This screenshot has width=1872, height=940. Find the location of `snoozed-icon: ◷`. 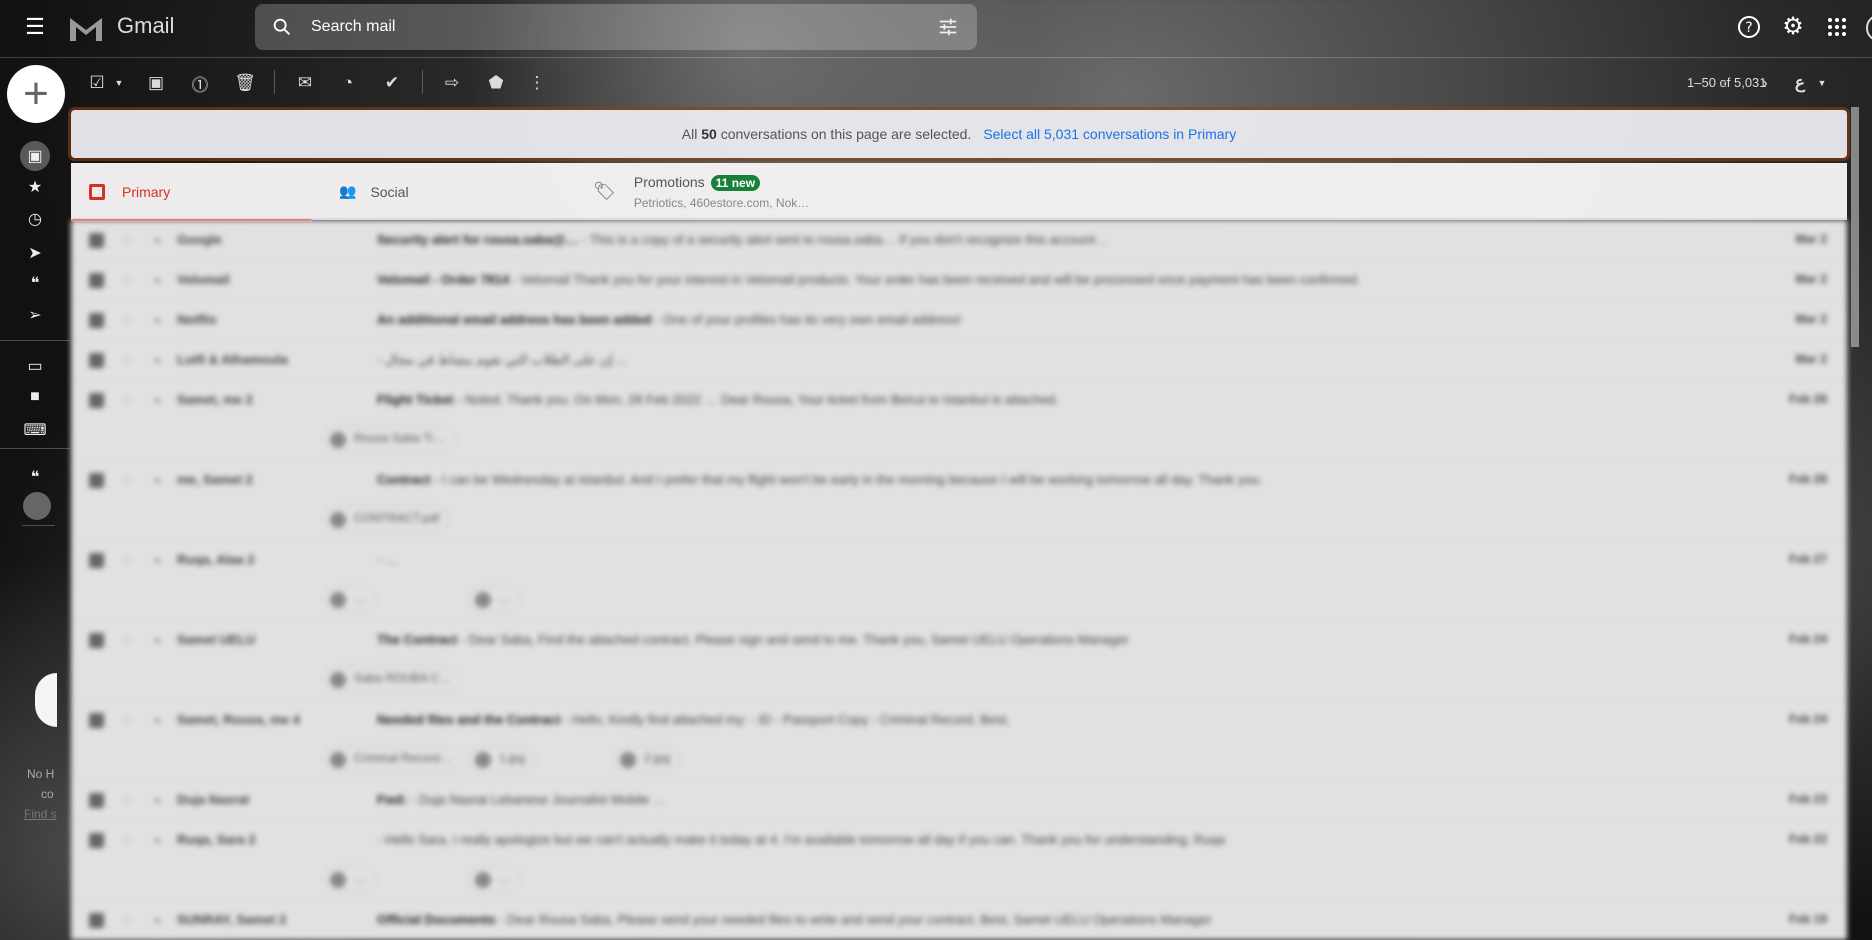

snoozed-icon: ◷ is located at coordinates (35, 219).